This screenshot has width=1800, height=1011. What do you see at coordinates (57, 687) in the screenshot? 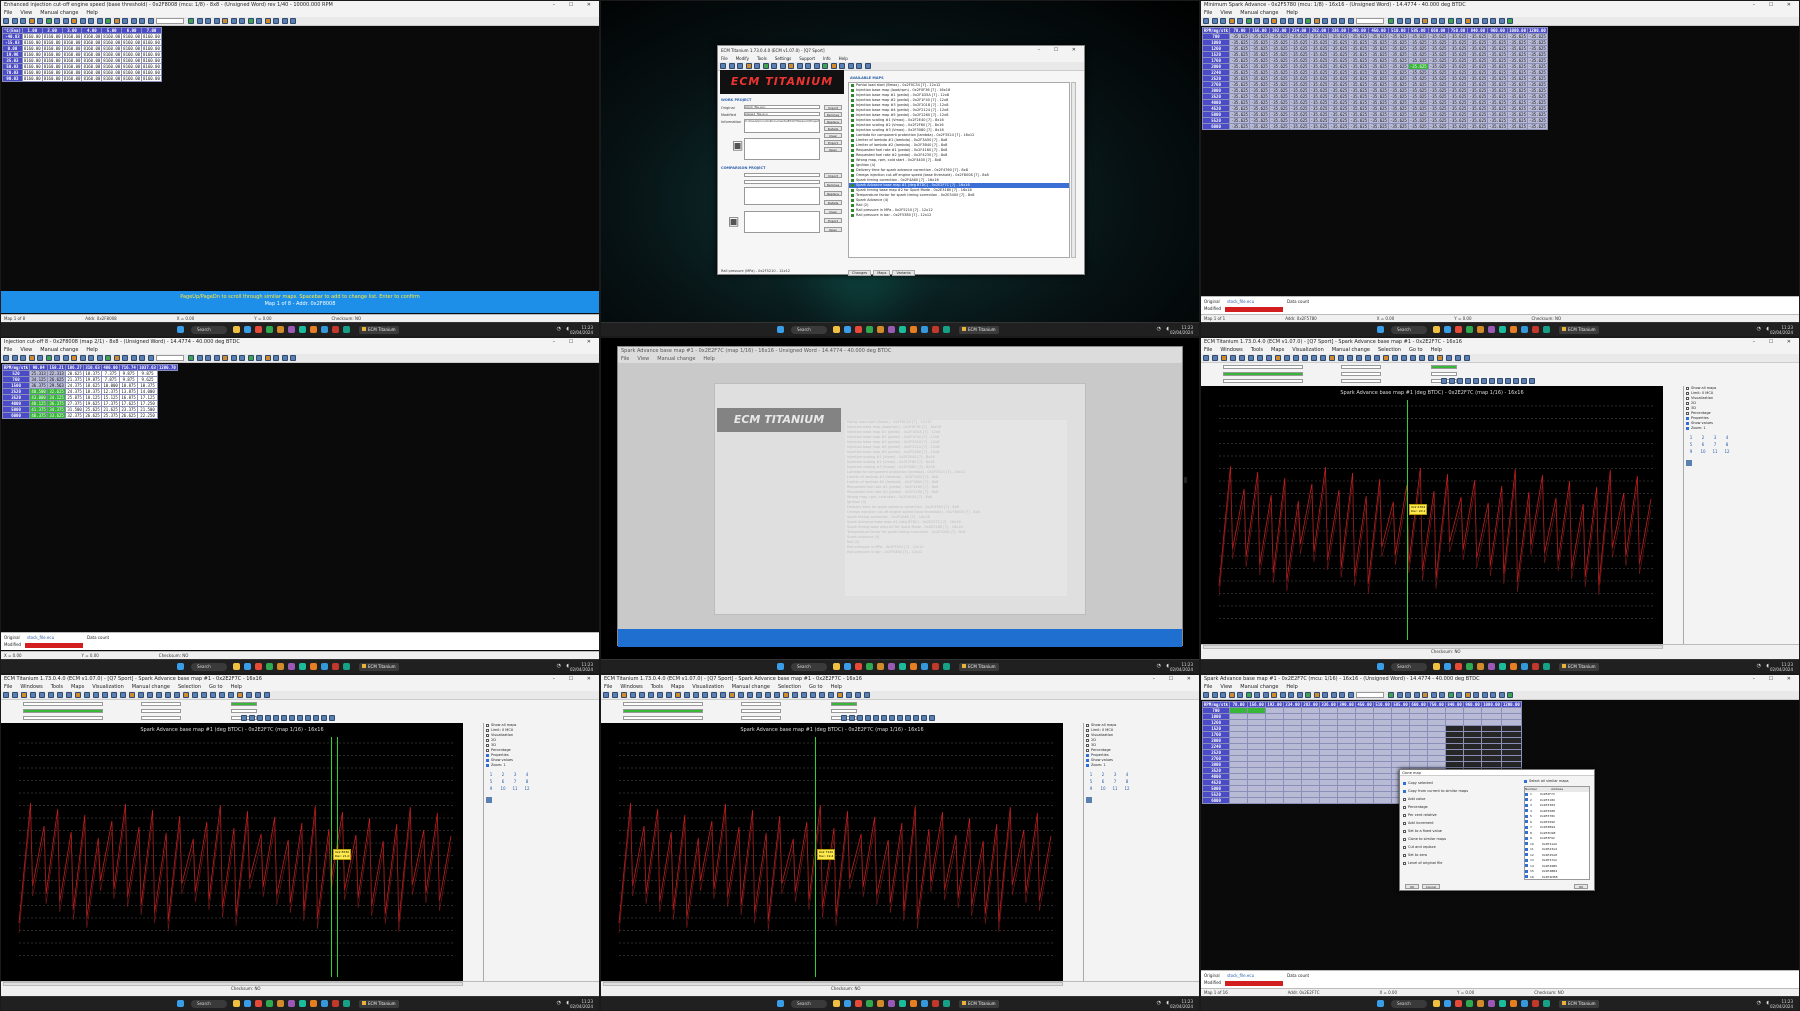
I see `menu-item: Tools` at bounding box center [57, 687].